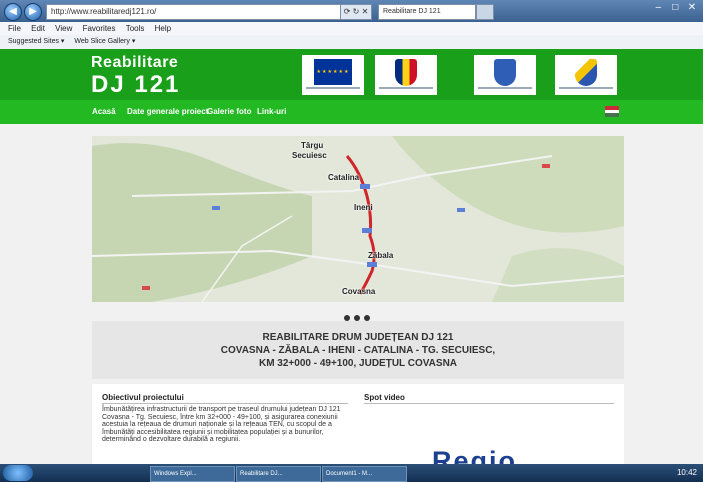 The image size is (703, 482). I want to click on menu-view: View, so click(63, 28).